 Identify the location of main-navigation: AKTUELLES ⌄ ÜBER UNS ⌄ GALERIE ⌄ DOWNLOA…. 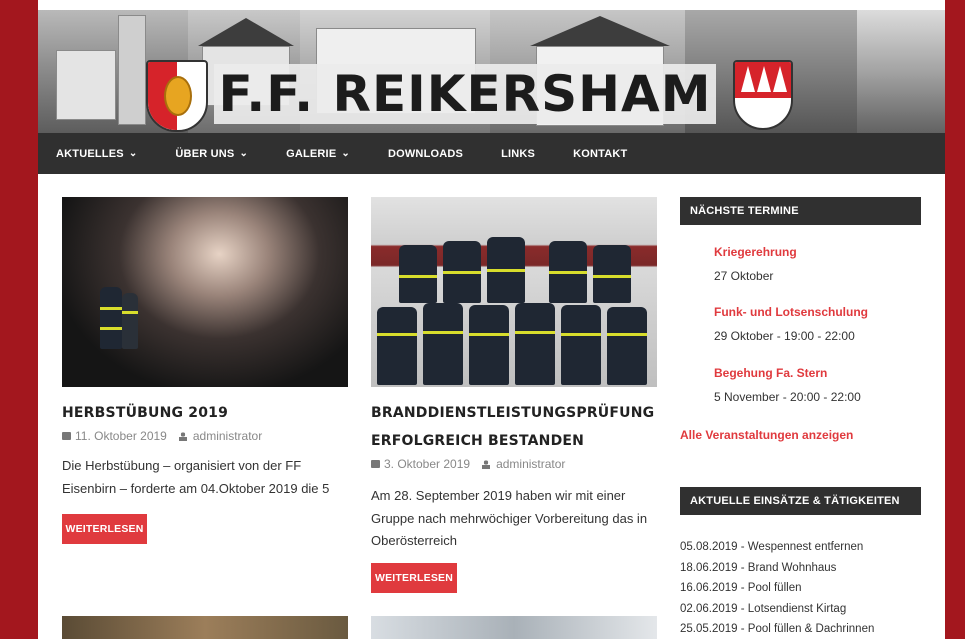
(491, 153).